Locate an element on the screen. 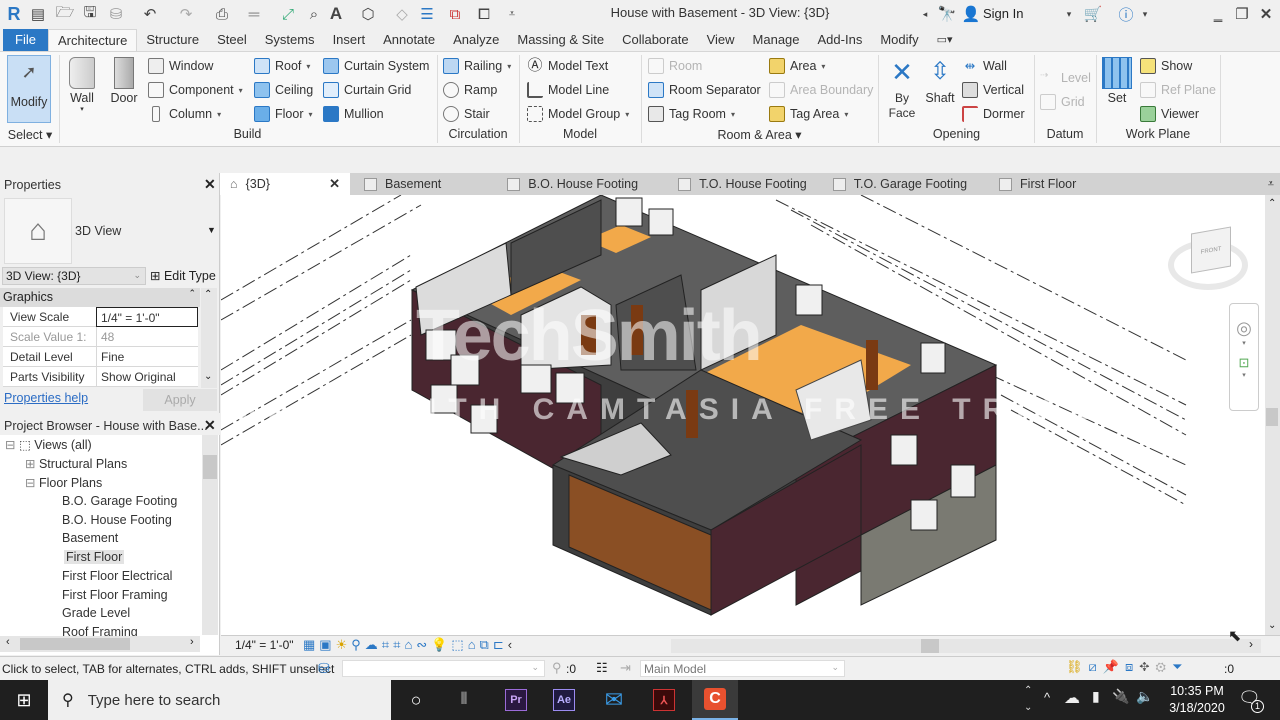 The image size is (1280, 720). project-browser-close-button: ✕ is located at coordinates (210, 425).